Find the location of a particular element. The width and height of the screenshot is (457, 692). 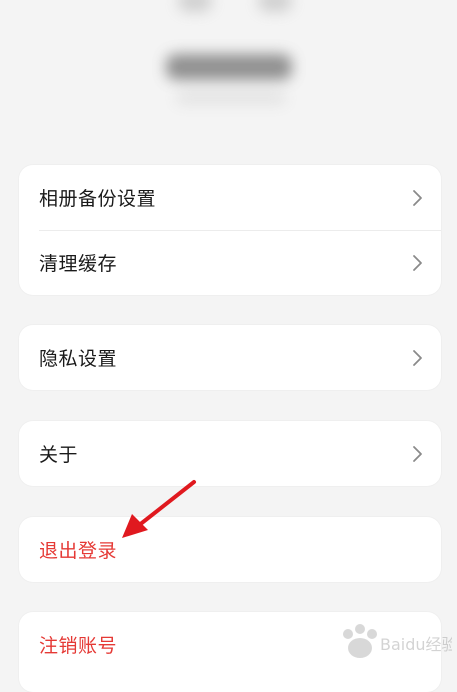

logout-button: 退出登录 is located at coordinates (230, 549).